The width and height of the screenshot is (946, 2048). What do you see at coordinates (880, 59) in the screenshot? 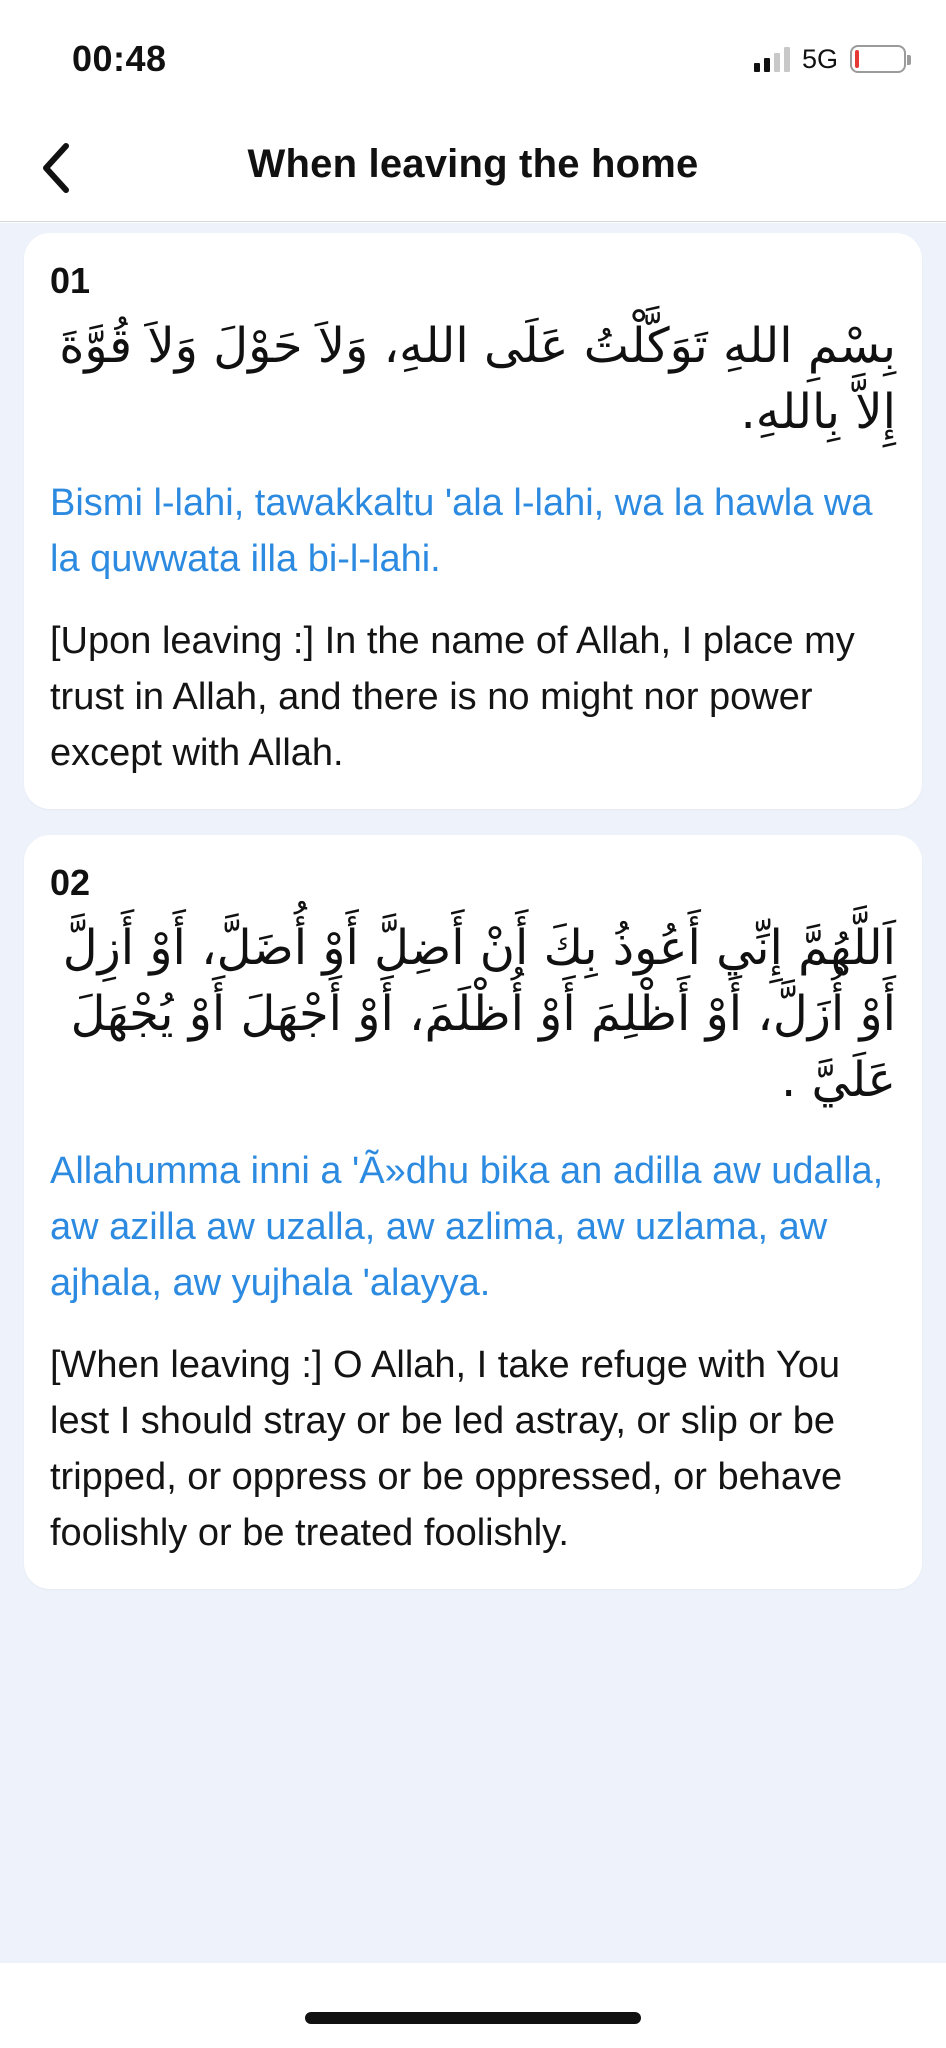
I see `battery-low-icon` at bounding box center [880, 59].